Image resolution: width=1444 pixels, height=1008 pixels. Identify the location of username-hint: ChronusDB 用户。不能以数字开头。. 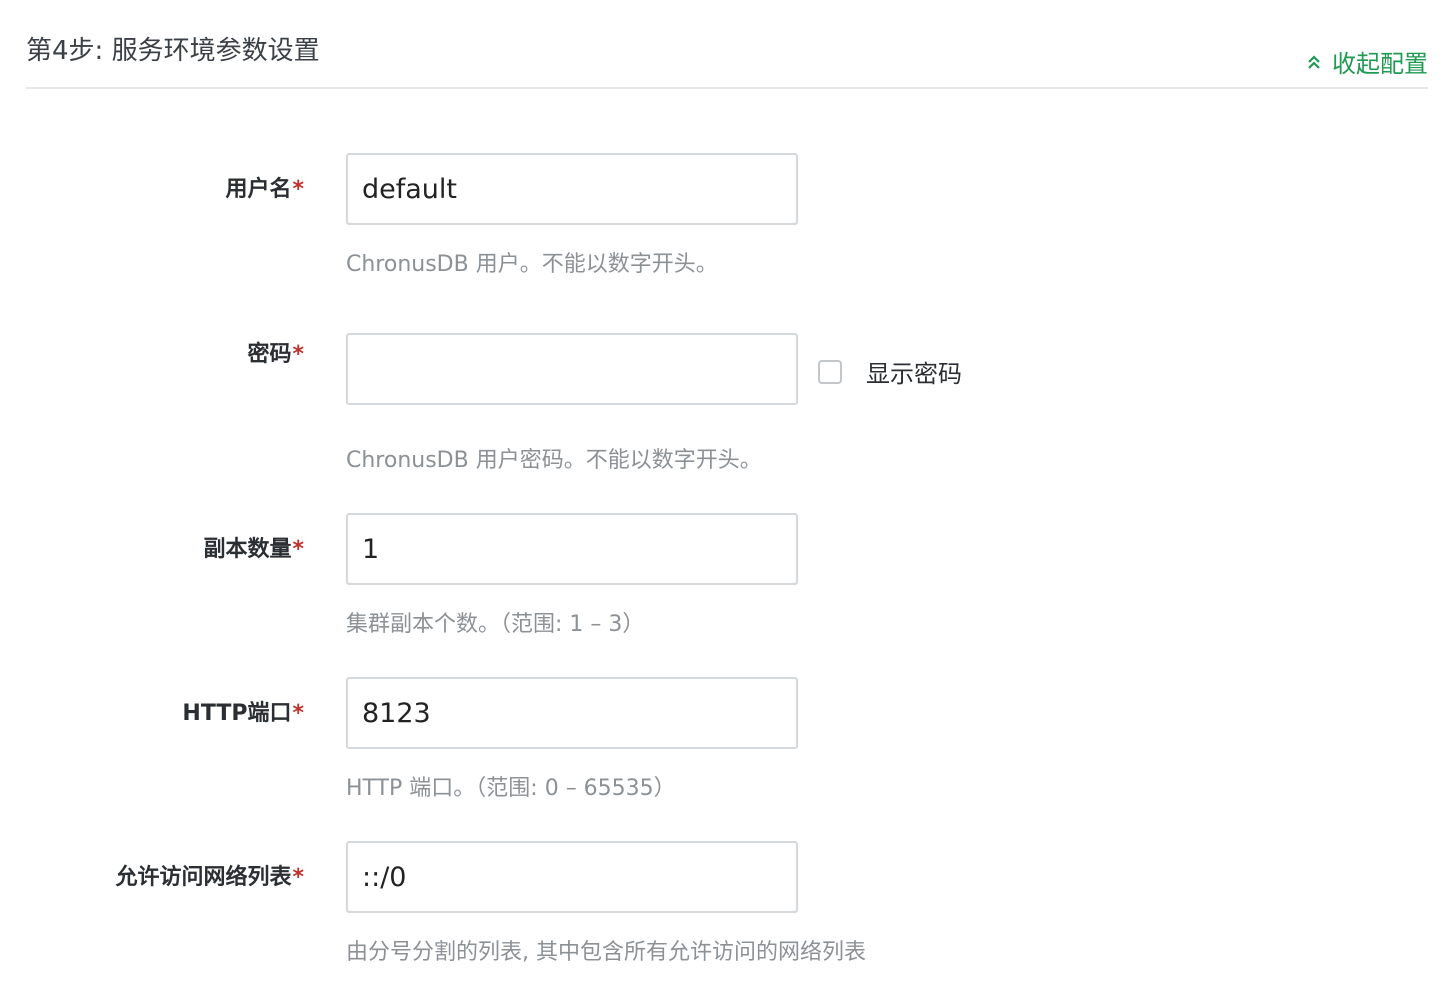
(532, 264).